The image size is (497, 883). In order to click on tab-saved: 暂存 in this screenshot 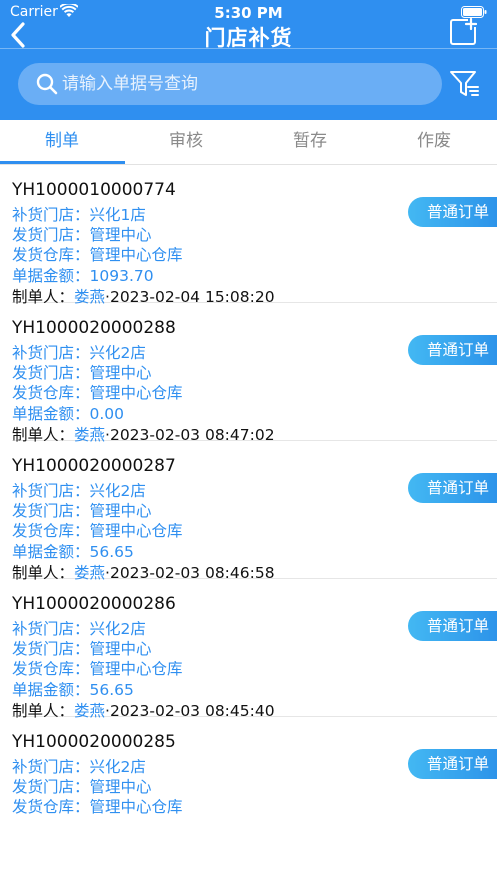, I will do `click(310, 142)`.